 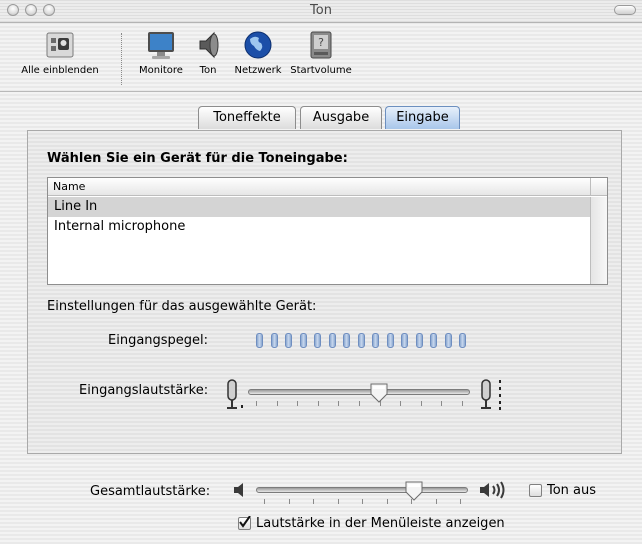 What do you see at coordinates (625, 10) in the screenshot?
I see `toolbar-toggle-button` at bounding box center [625, 10].